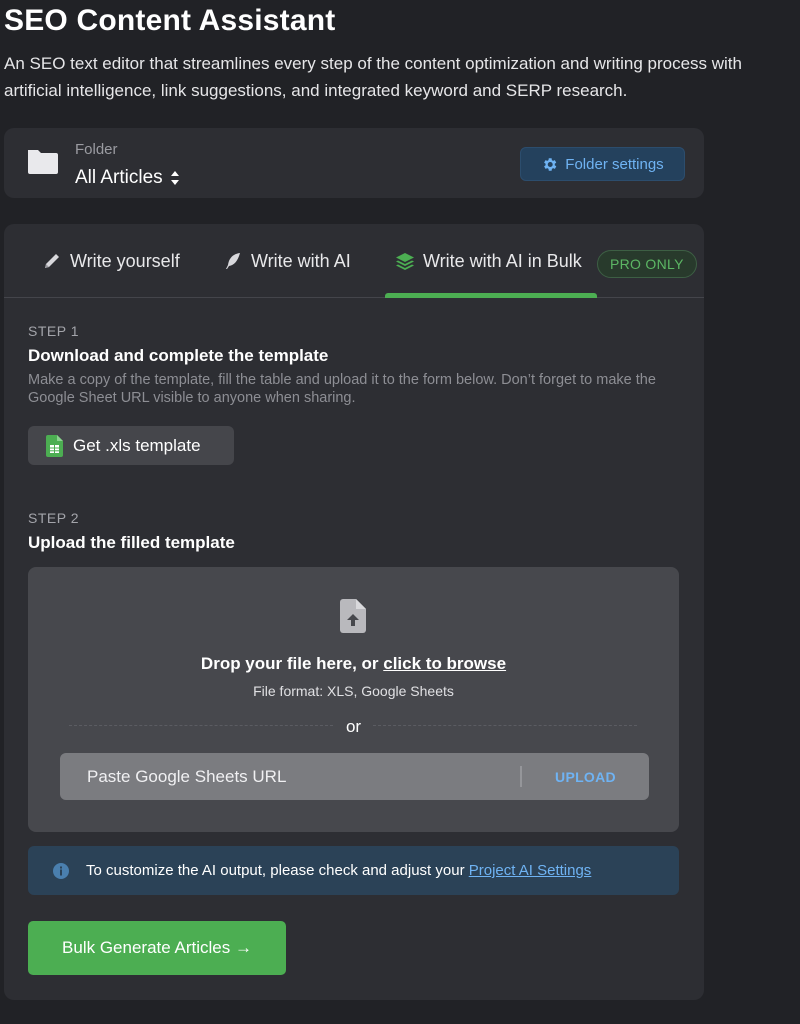  I want to click on layers-icon, so click(405, 261).